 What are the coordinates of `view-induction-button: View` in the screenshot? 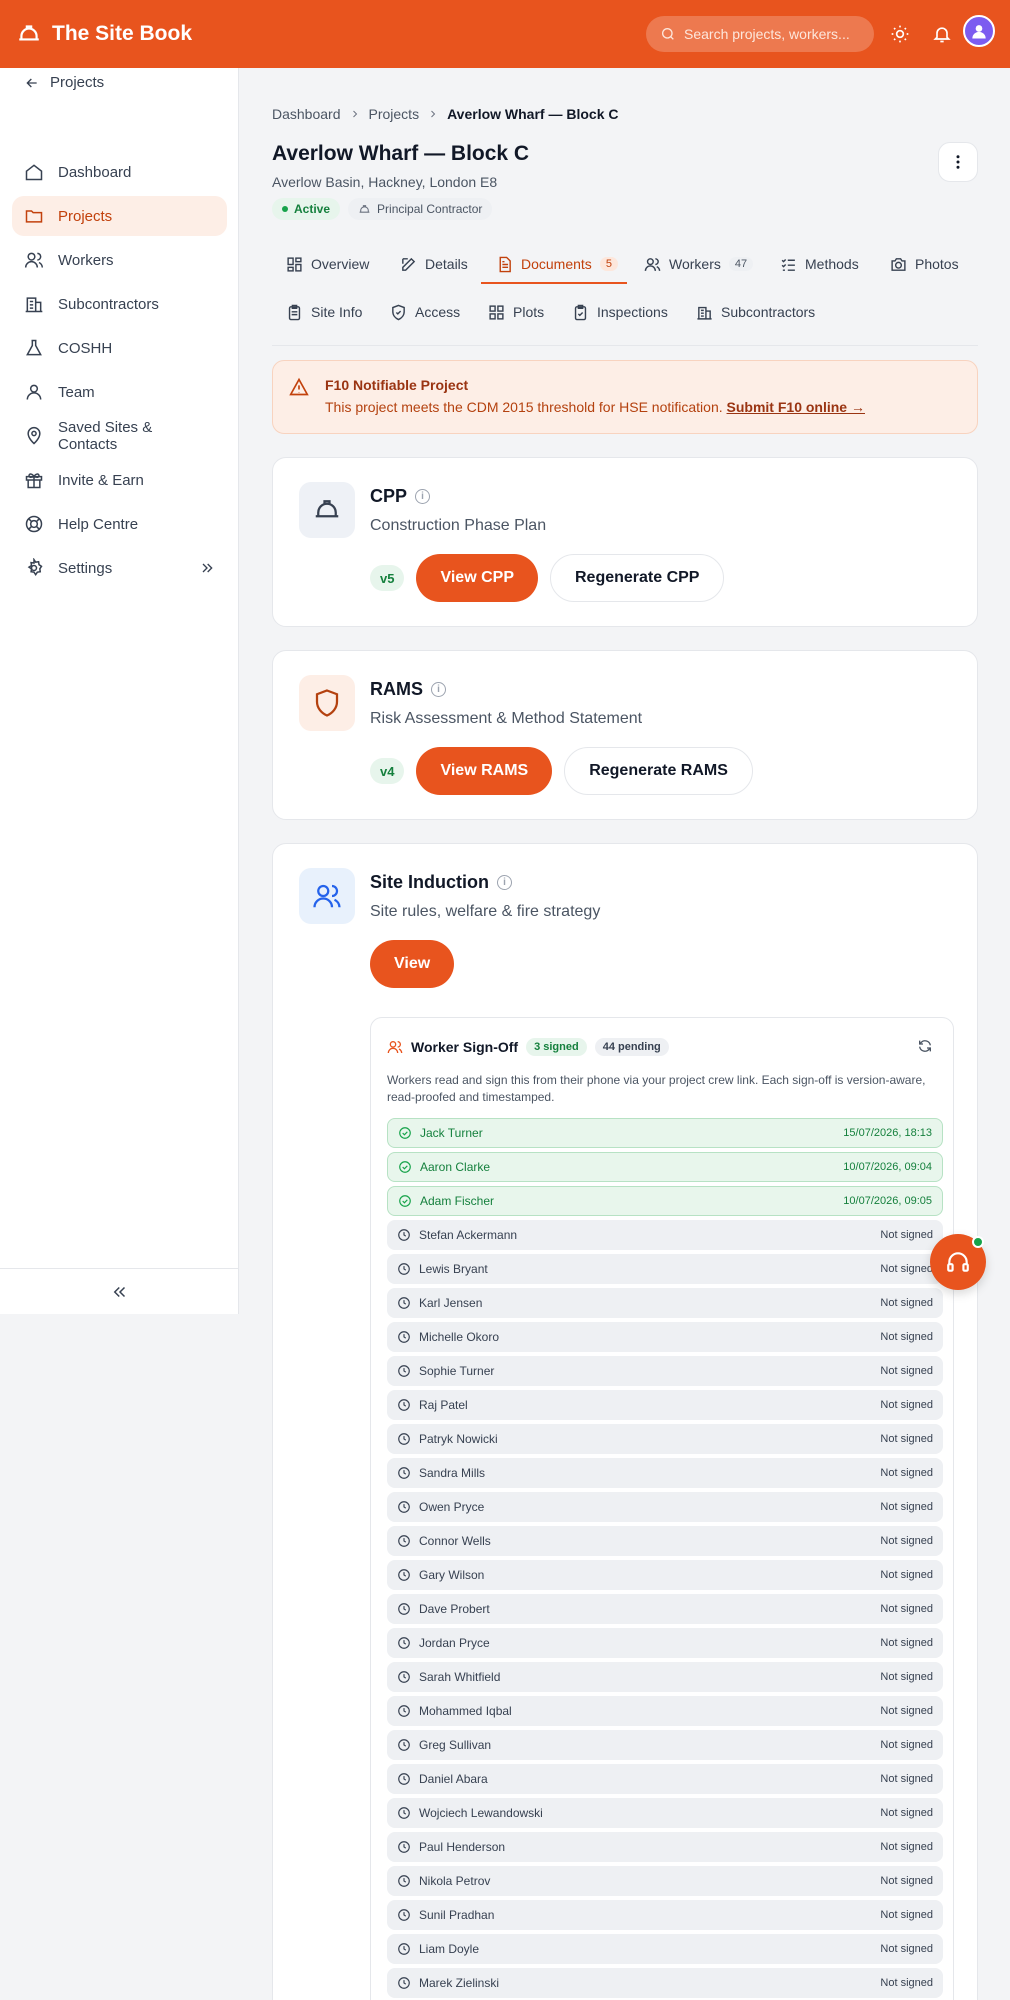 It's located at (412, 964).